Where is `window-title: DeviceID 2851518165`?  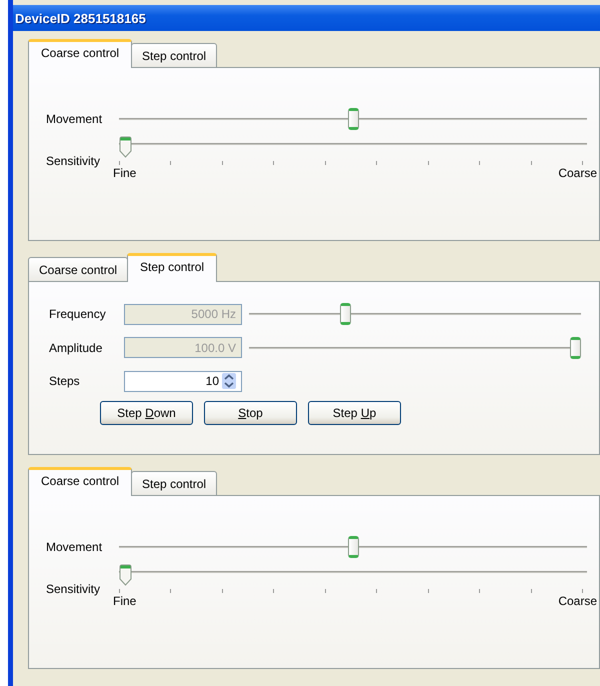 window-title: DeviceID 2851518165 is located at coordinates (80, 18).